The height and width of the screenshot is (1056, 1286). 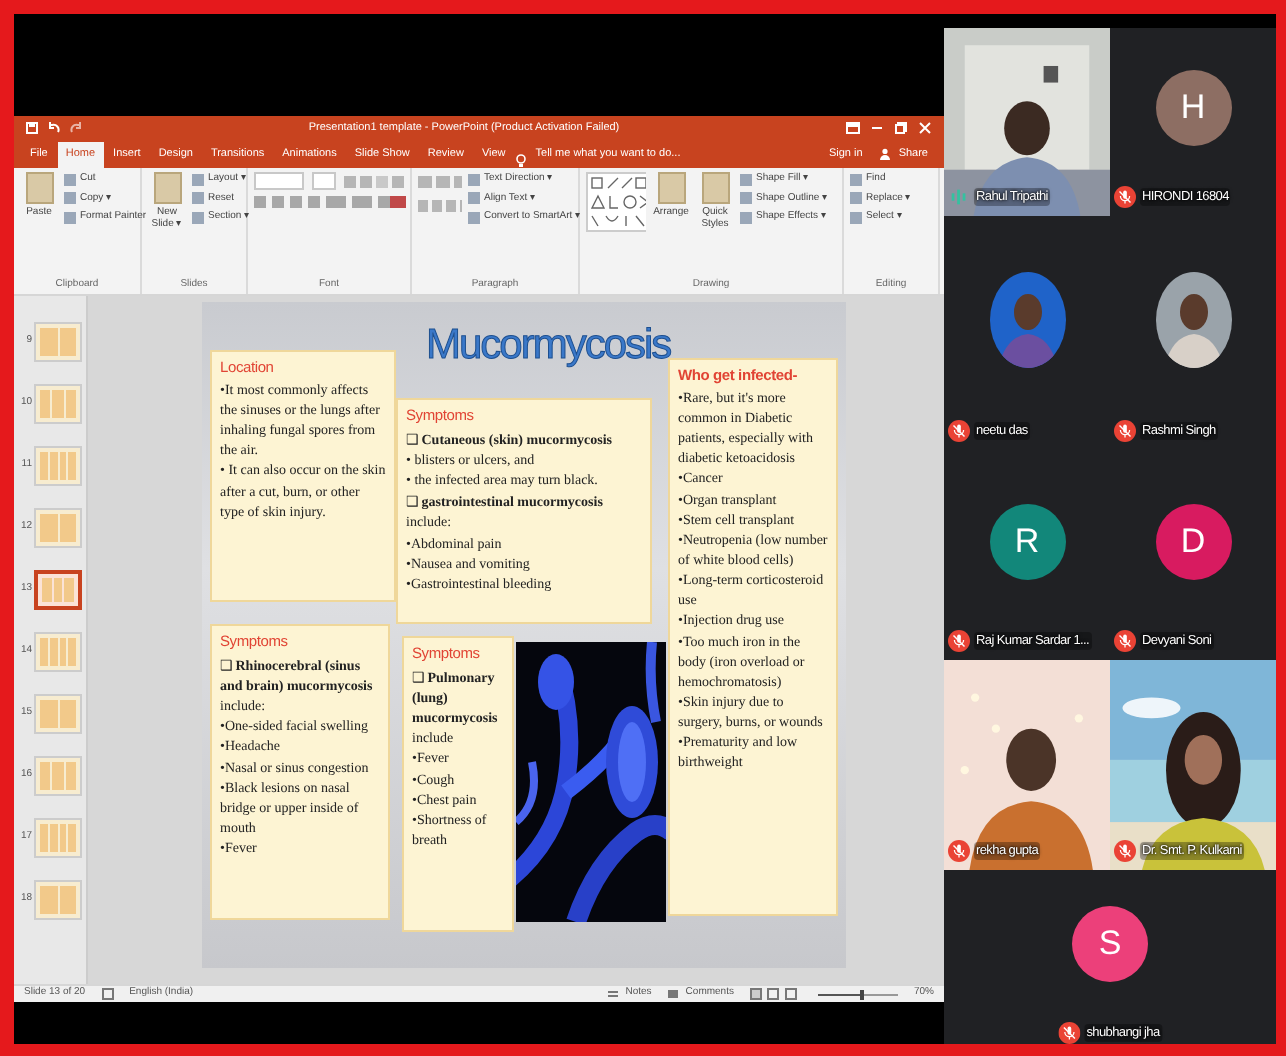 What do you see at coordinates (616, 202) in the screenshot?
I see `shapes-gallery-drawing` at bounding box center [616, 202].